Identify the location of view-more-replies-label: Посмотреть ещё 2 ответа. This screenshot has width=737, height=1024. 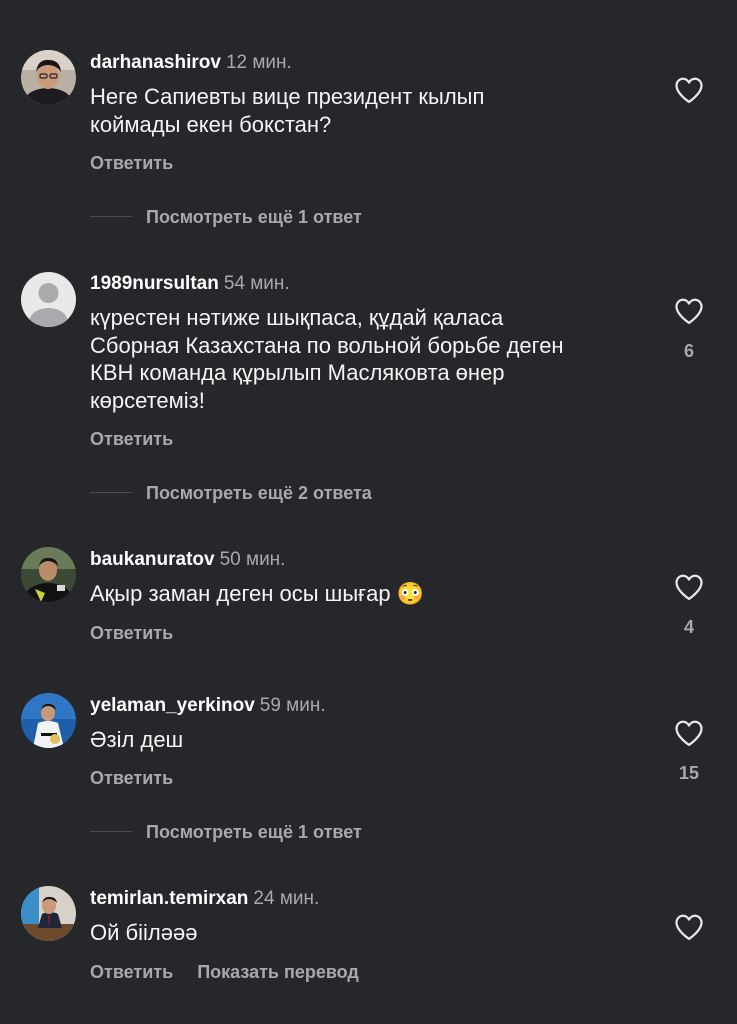
(259, 493).